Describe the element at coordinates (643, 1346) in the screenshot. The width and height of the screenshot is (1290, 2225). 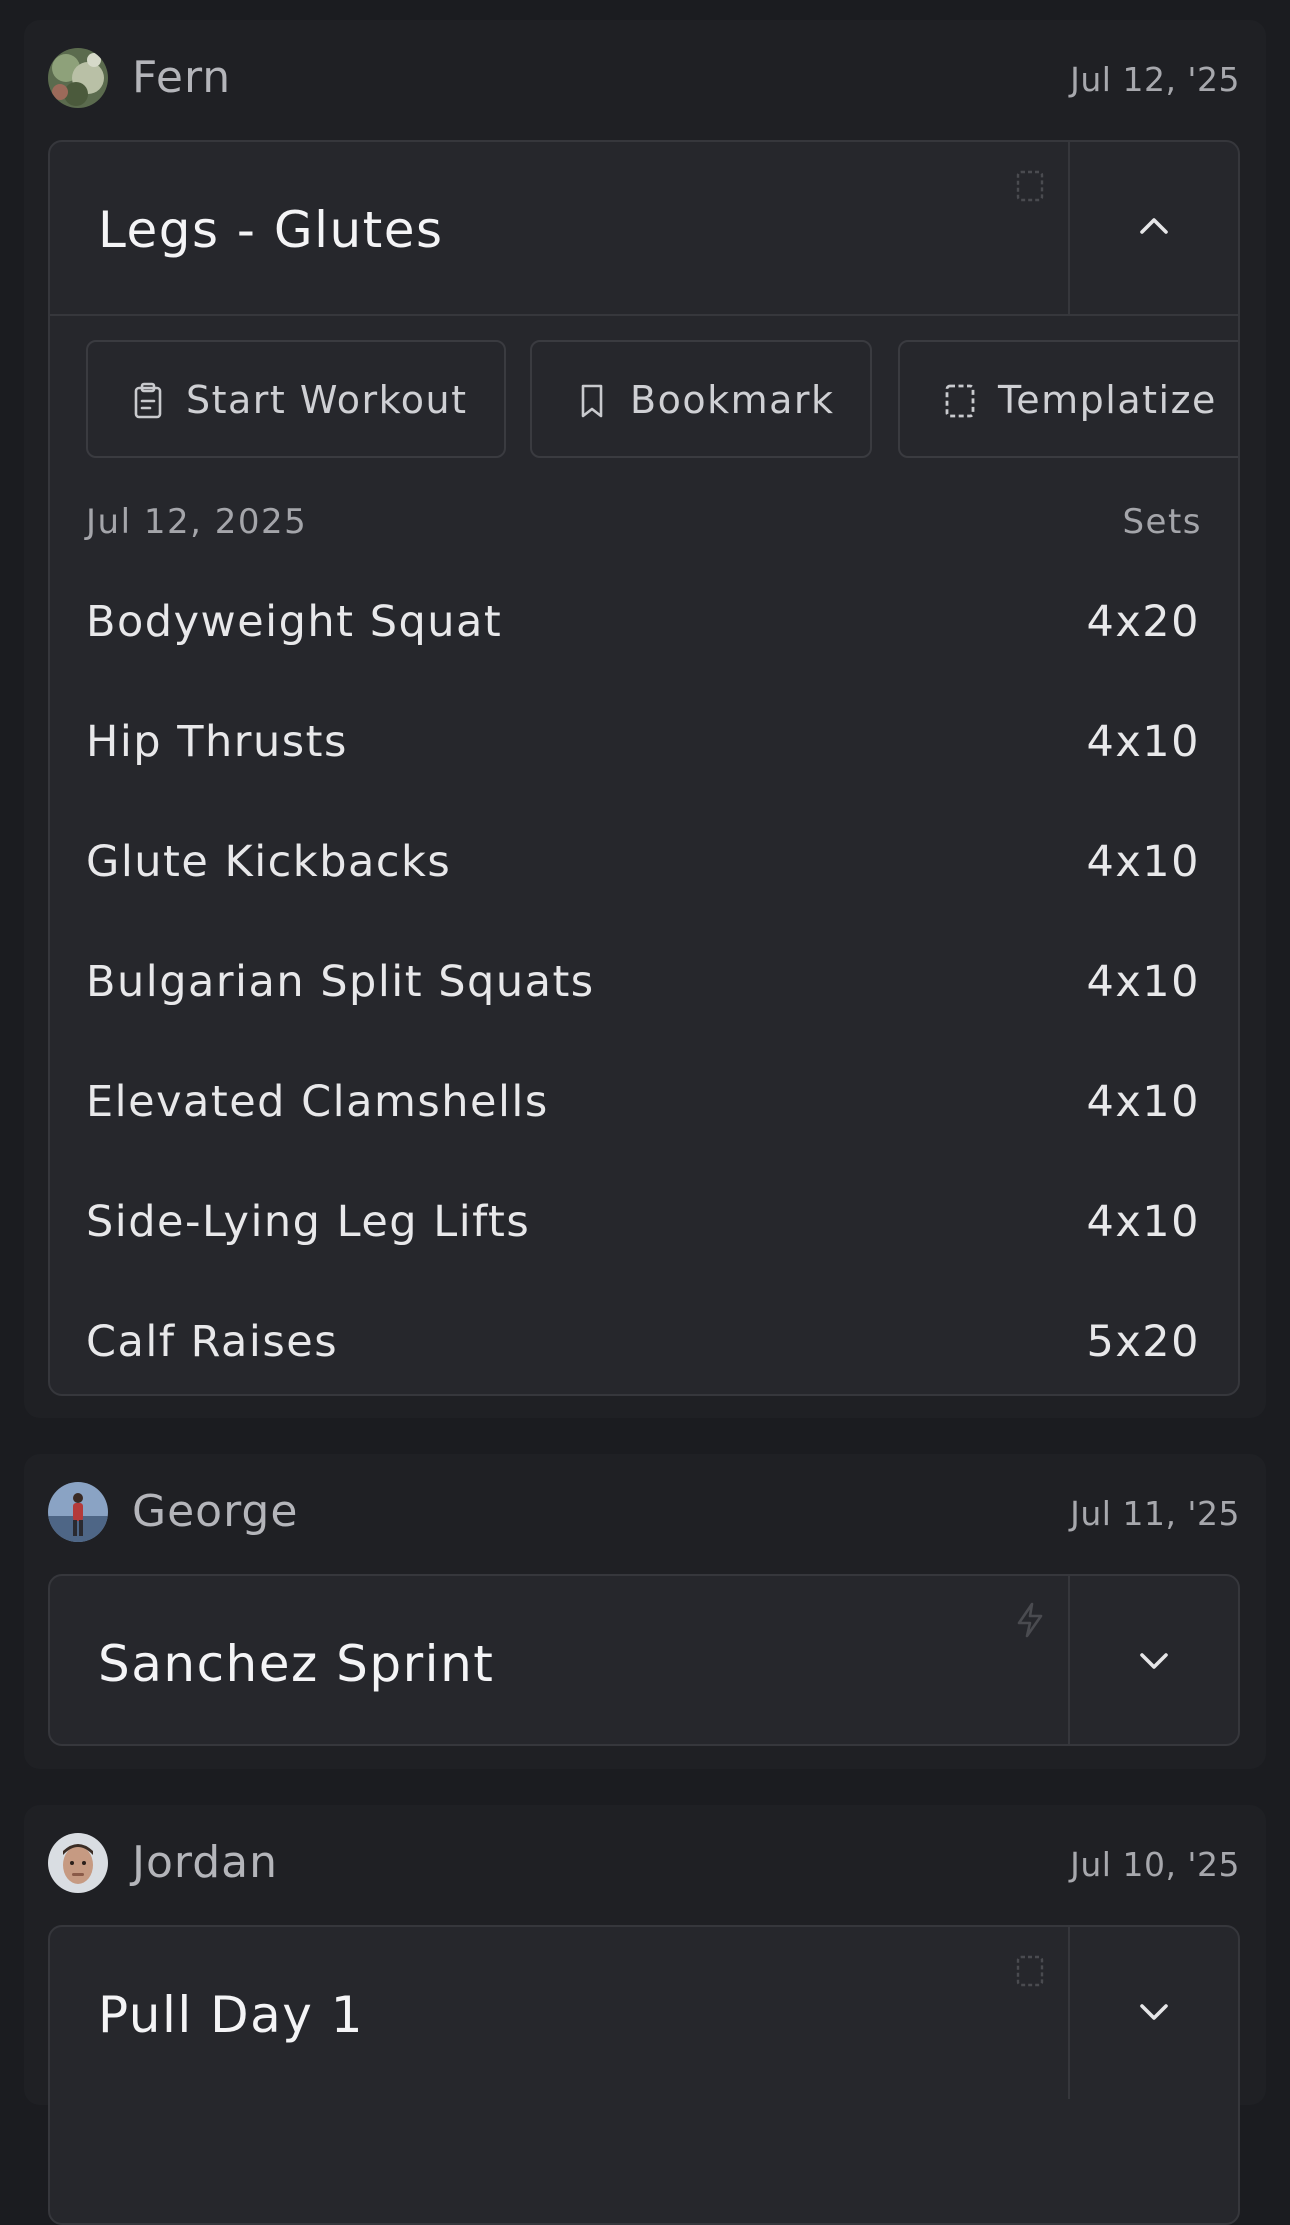
I see `exercise-row: Calf Raises 5x20` at that location.